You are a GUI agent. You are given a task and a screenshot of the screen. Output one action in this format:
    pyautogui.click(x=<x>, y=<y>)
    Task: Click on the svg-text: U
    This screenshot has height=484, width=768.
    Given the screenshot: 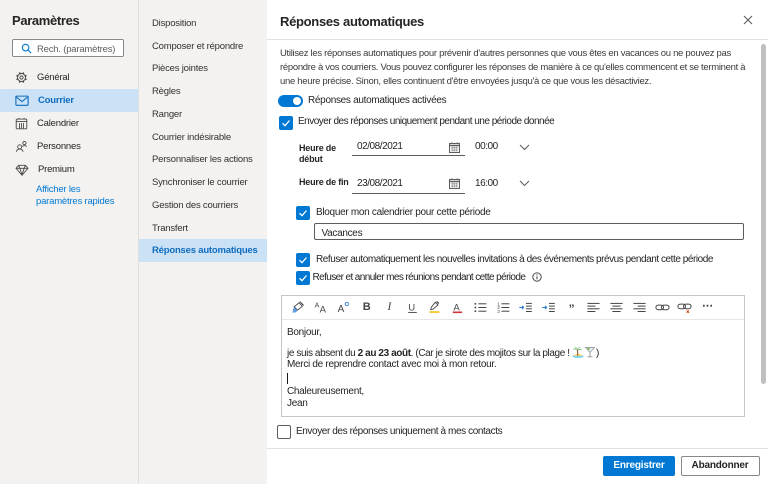 What is the action you would take?
    pyautogui.click(x=411, y=308)
    